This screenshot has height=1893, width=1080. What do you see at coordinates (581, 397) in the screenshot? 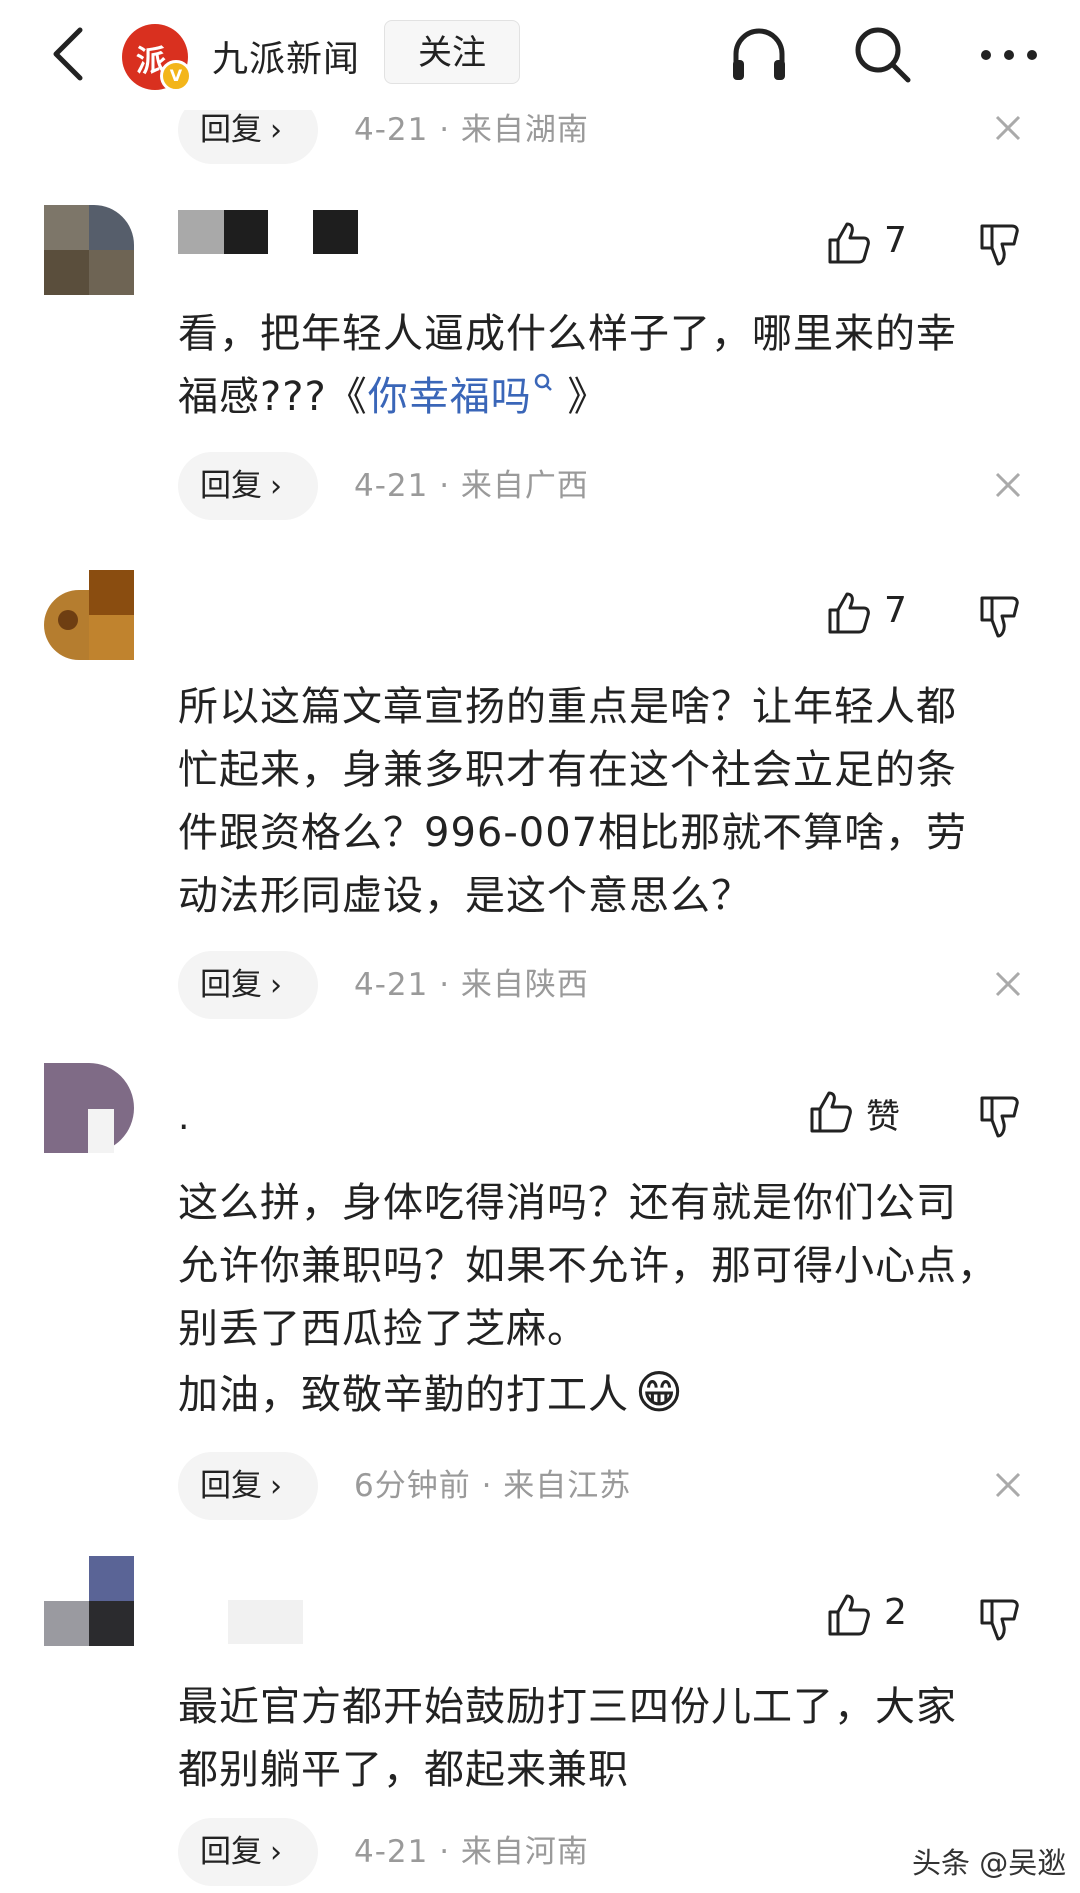
I see `comment-text-fragment: 》` at bounding box center [581, 397].